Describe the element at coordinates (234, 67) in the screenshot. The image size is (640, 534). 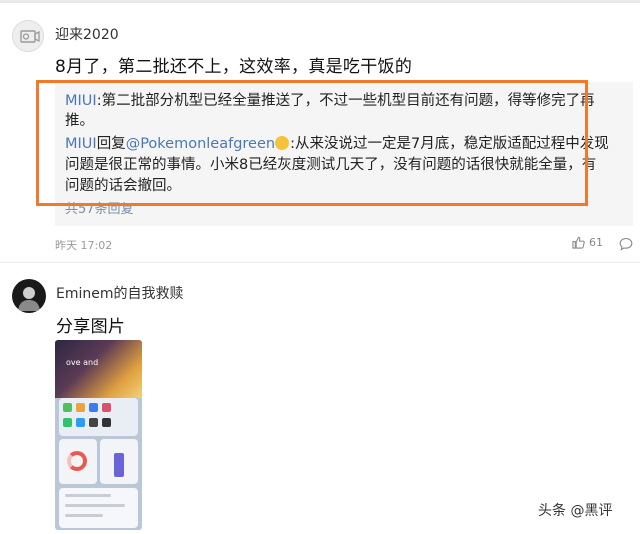
I see `comment-text: 8月了，第二批还不上，这效率，真是吃干饭的` at that location.